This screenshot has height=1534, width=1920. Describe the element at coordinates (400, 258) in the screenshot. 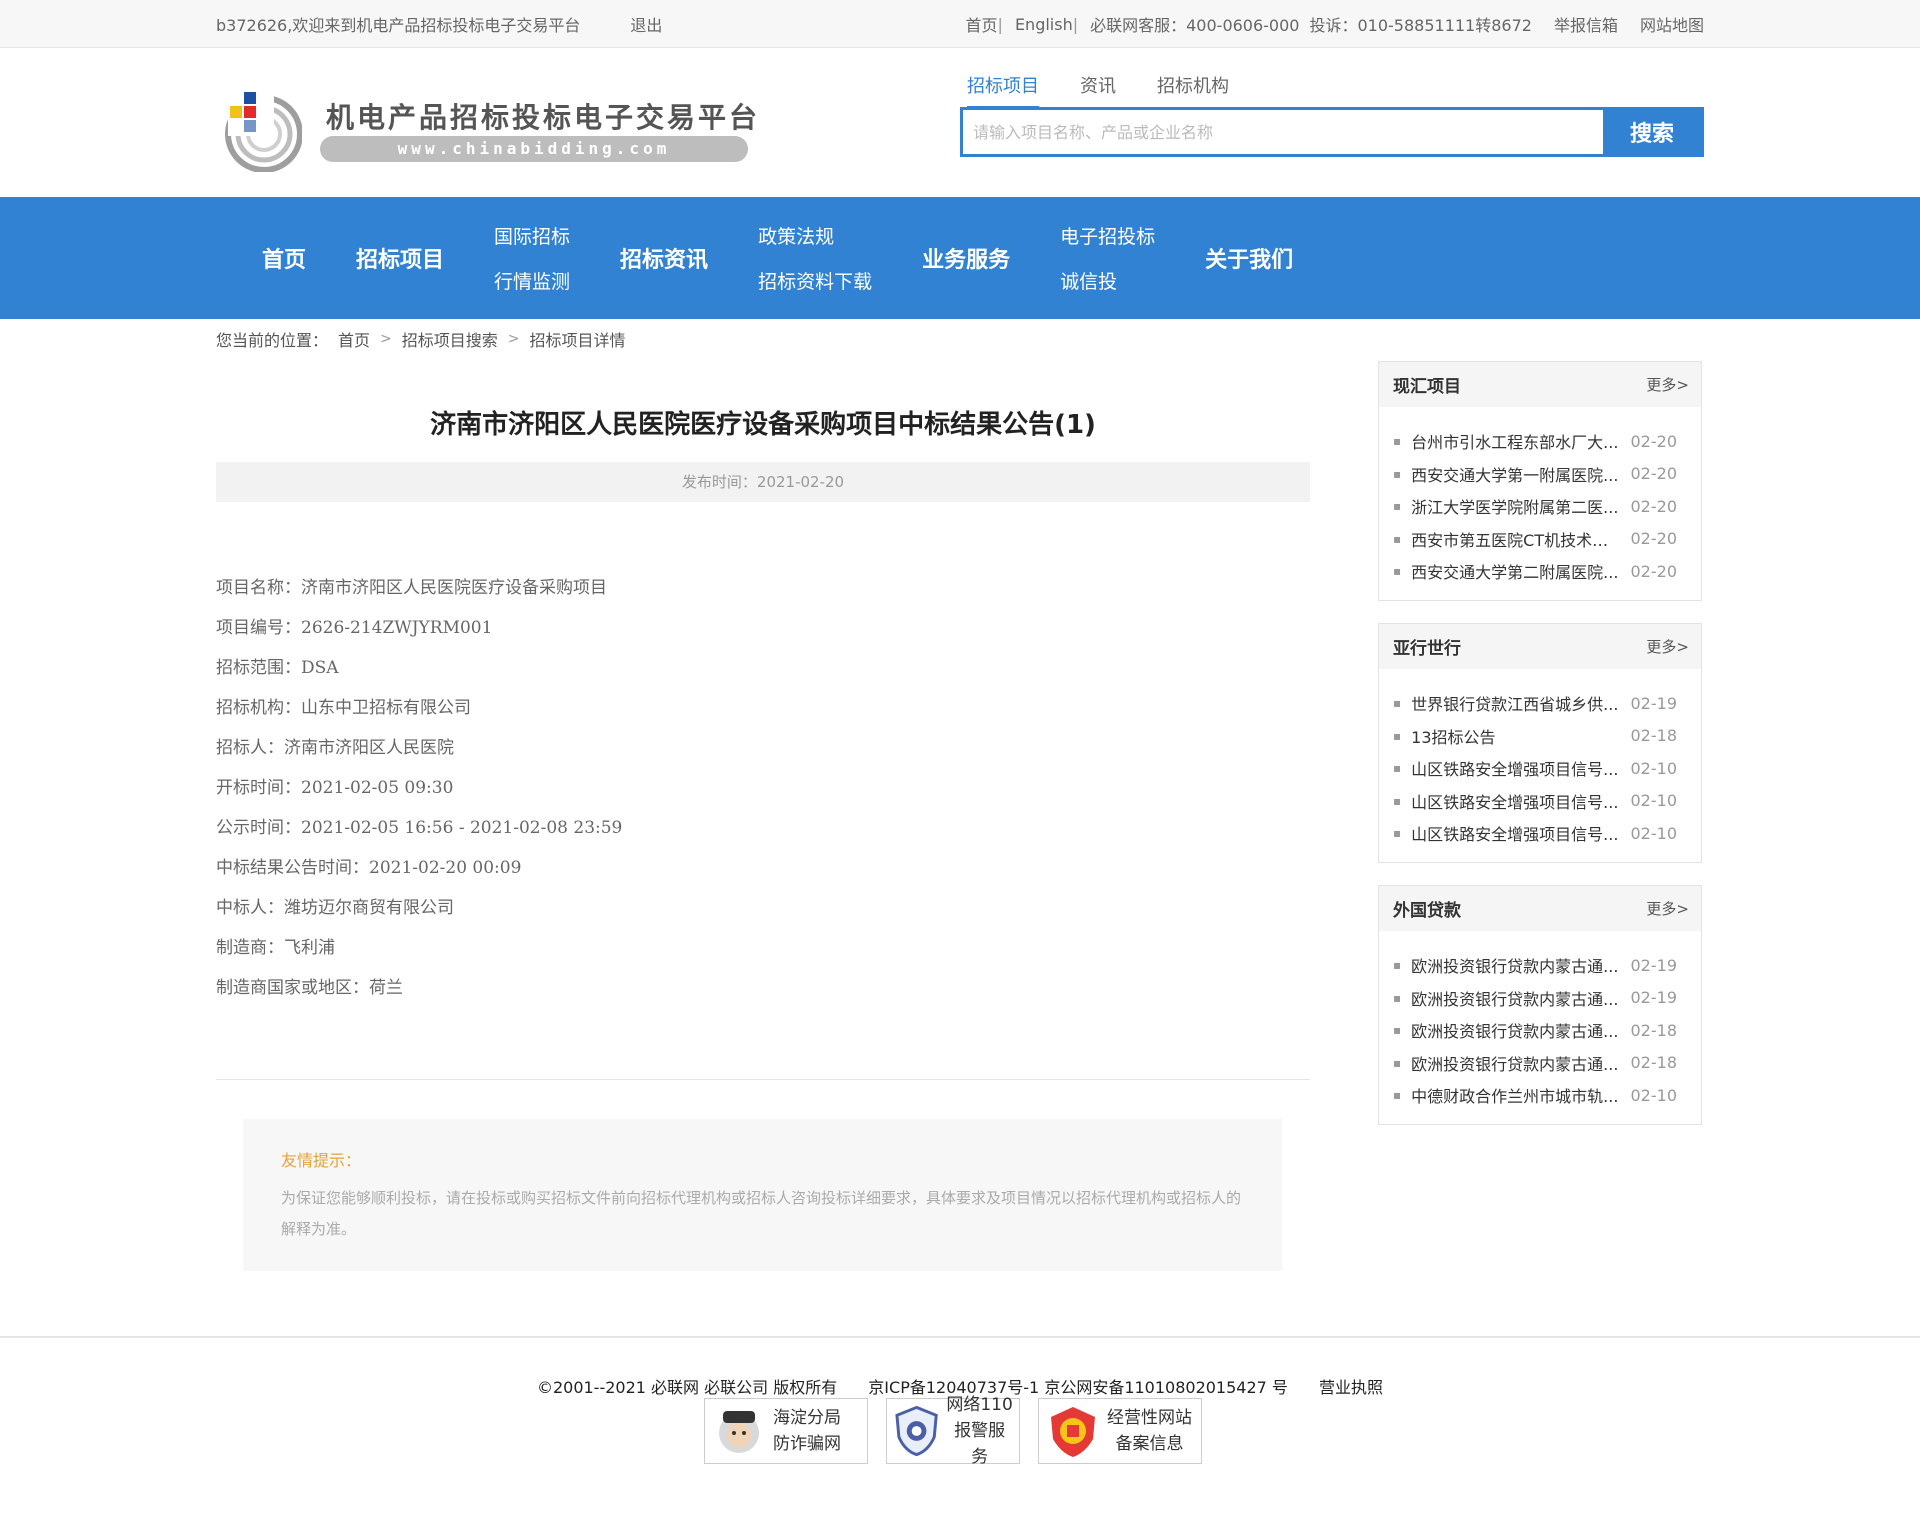

I see `nav-projects: 招标项目` at that location.